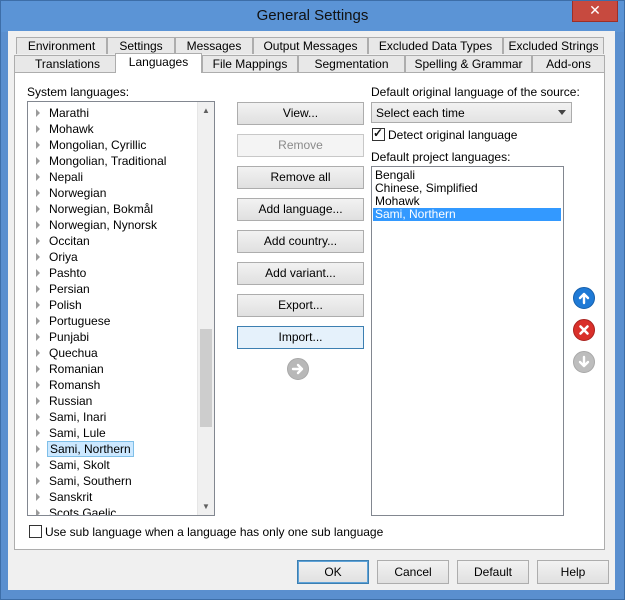  Describe the element at coordinates (69, 385) in the screenshot. I see `language-tree-item: Romansh` at that location.